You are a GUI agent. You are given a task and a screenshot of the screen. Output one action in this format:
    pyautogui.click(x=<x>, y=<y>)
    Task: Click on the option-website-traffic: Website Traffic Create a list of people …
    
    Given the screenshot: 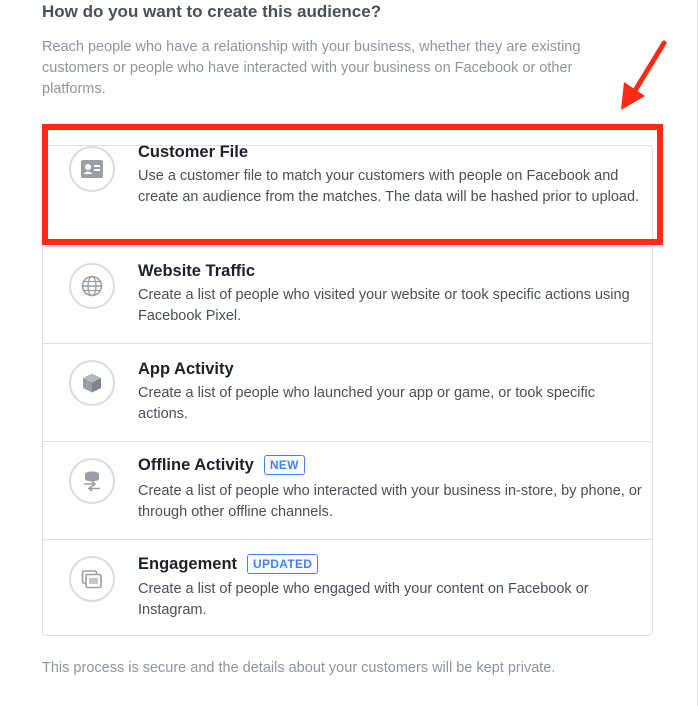 What is the action you would take?
    pyautogui.click(x=347, y=294)
    